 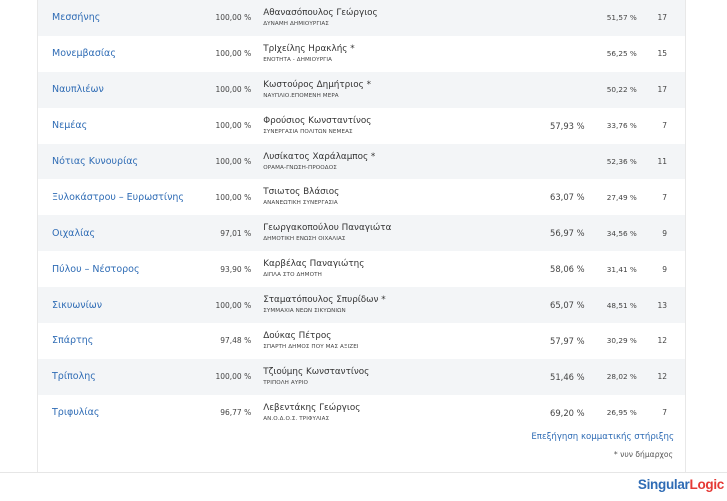 What do you see at coordinates (662, 161) in the screenshot?
I see `seats-count: 11` at bounding box center [662, 161].